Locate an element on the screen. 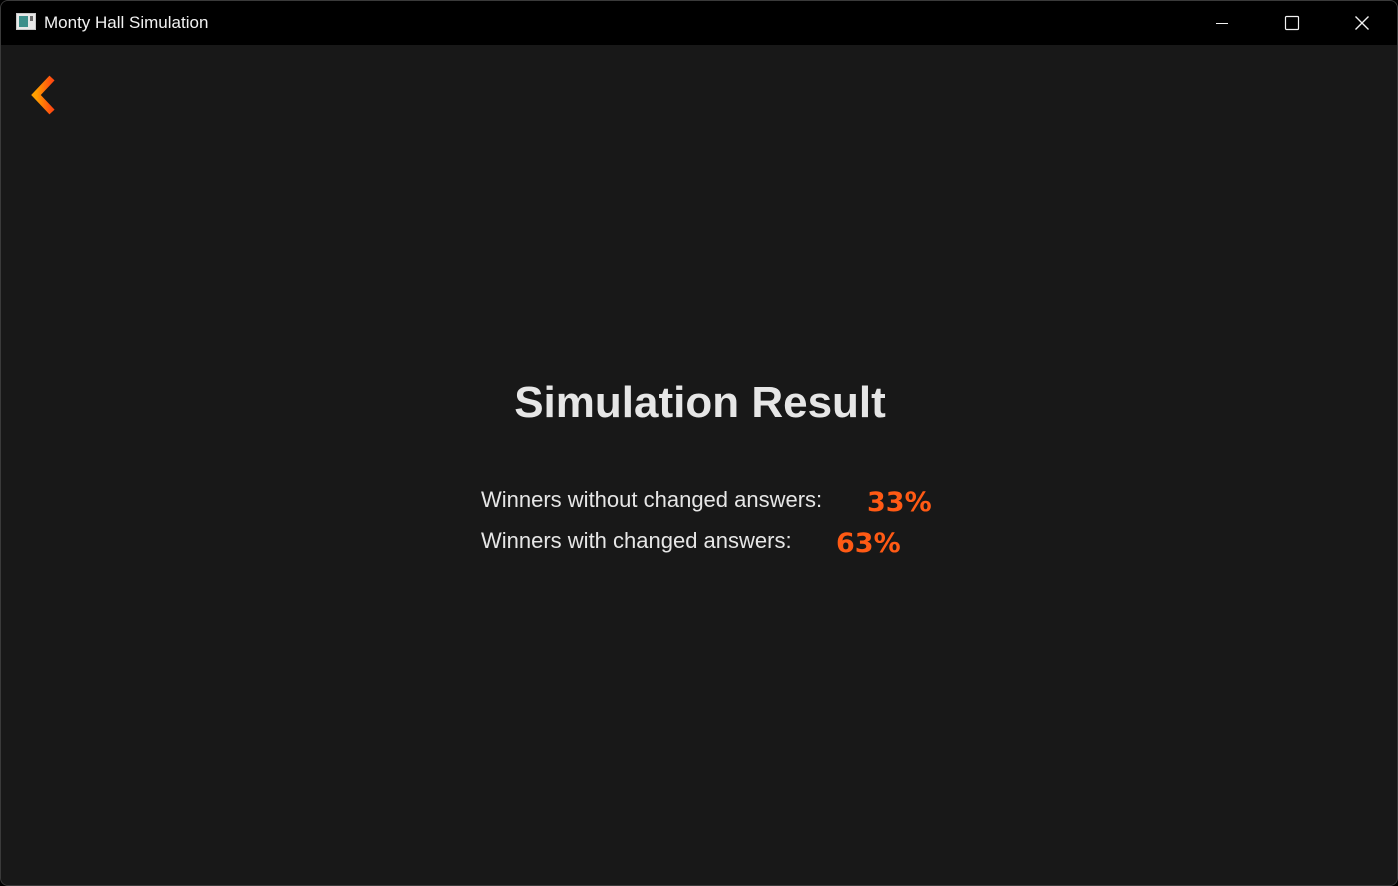 The image size is (1398, 886). minimize-icon is located at coordinates (1222, 23).